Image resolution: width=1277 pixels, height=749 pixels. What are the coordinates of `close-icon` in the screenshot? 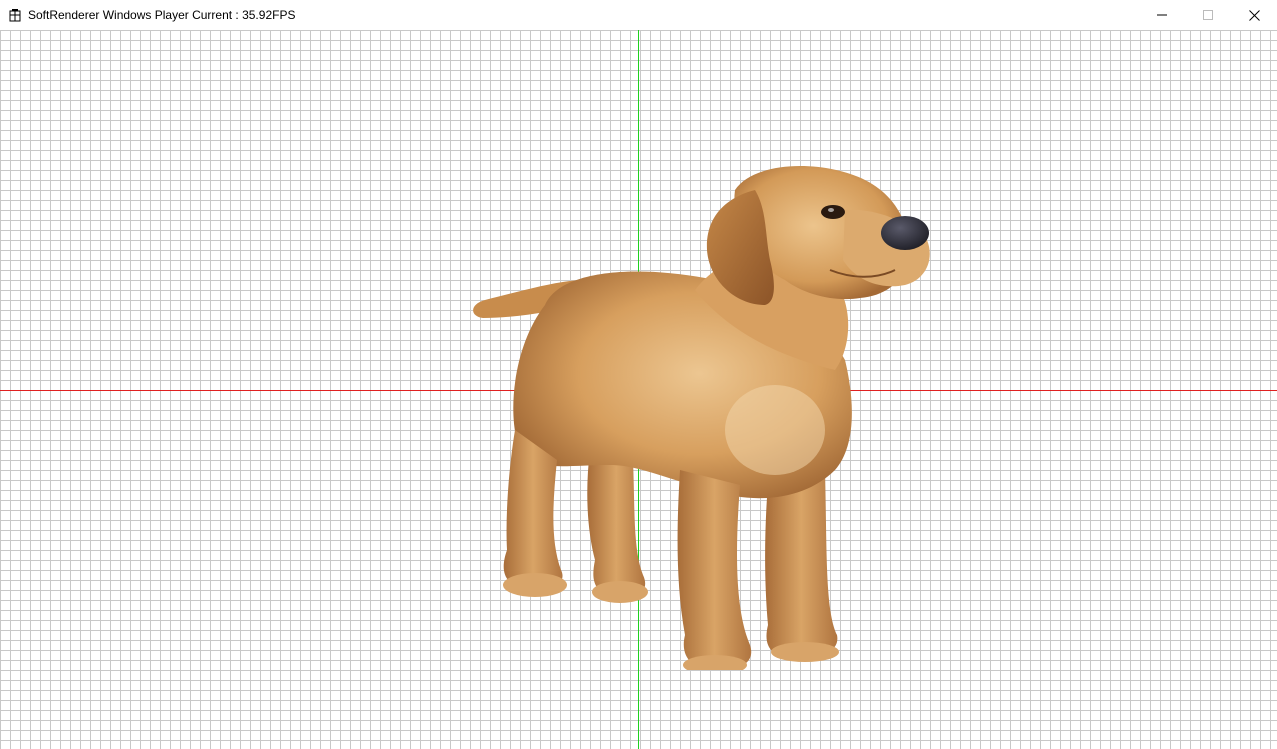 It's located at (1254, 15).